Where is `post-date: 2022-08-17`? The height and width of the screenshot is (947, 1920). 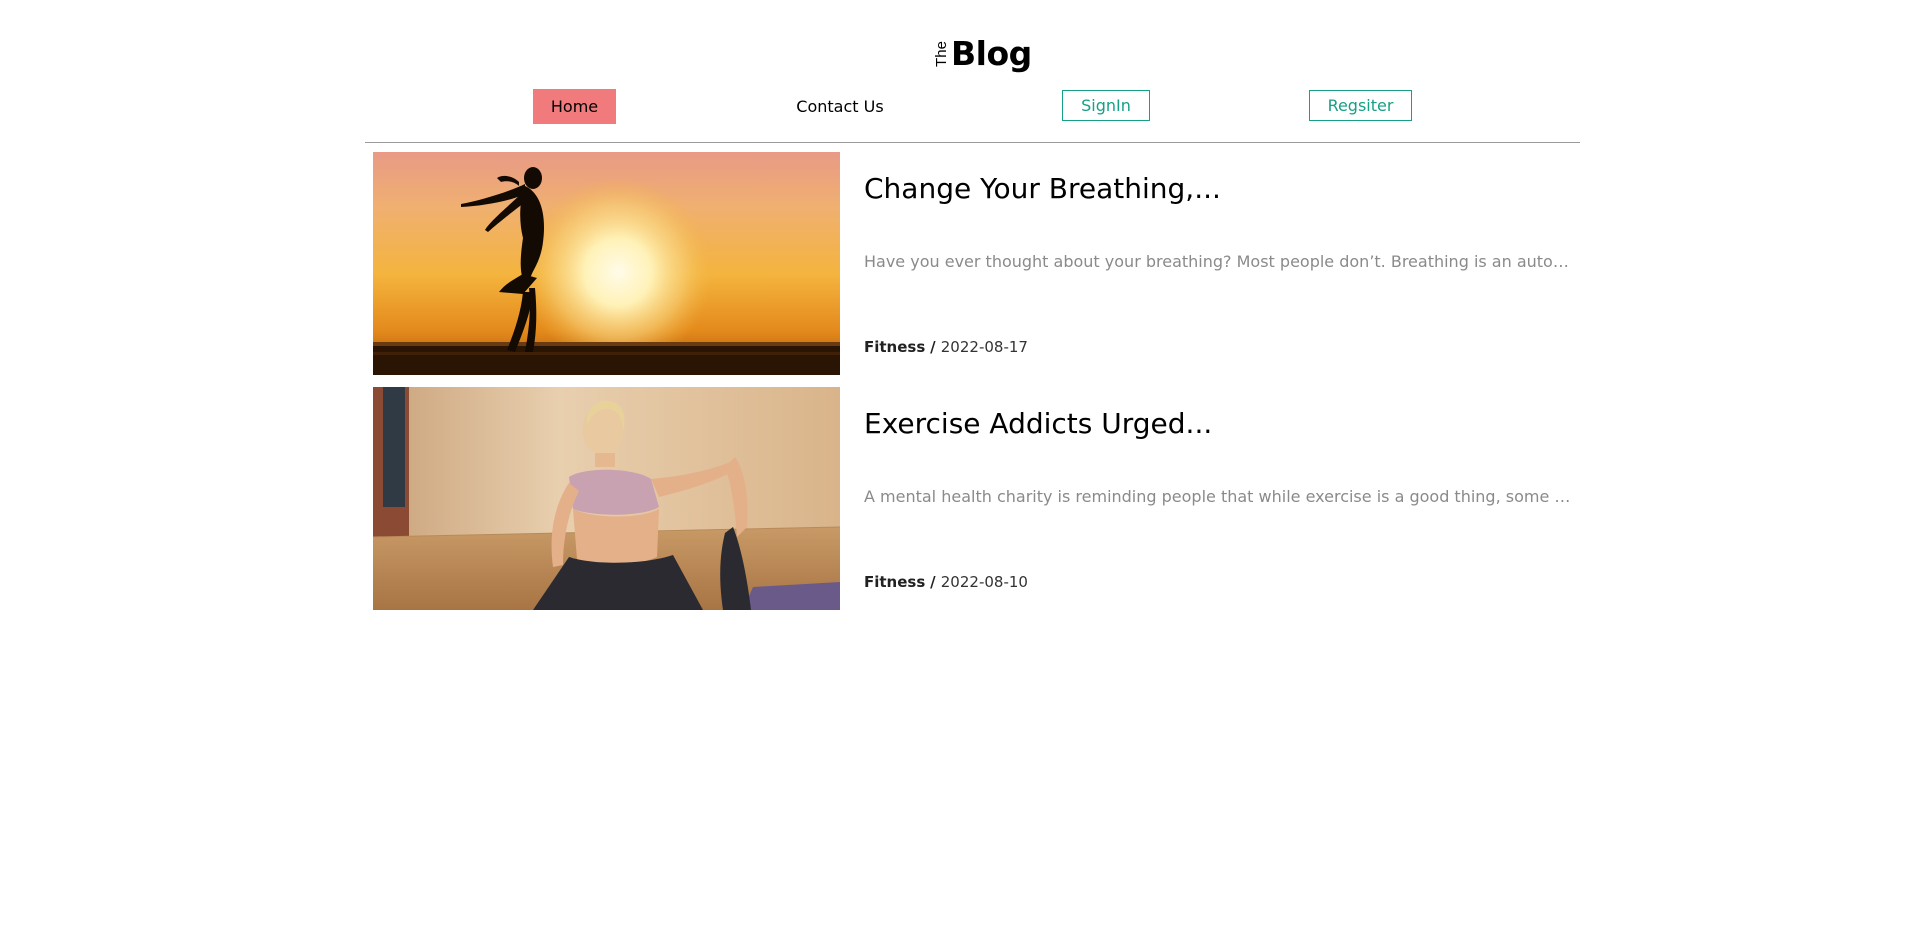 post-date: 2022-08-17 is located at coordinates (984, 347).